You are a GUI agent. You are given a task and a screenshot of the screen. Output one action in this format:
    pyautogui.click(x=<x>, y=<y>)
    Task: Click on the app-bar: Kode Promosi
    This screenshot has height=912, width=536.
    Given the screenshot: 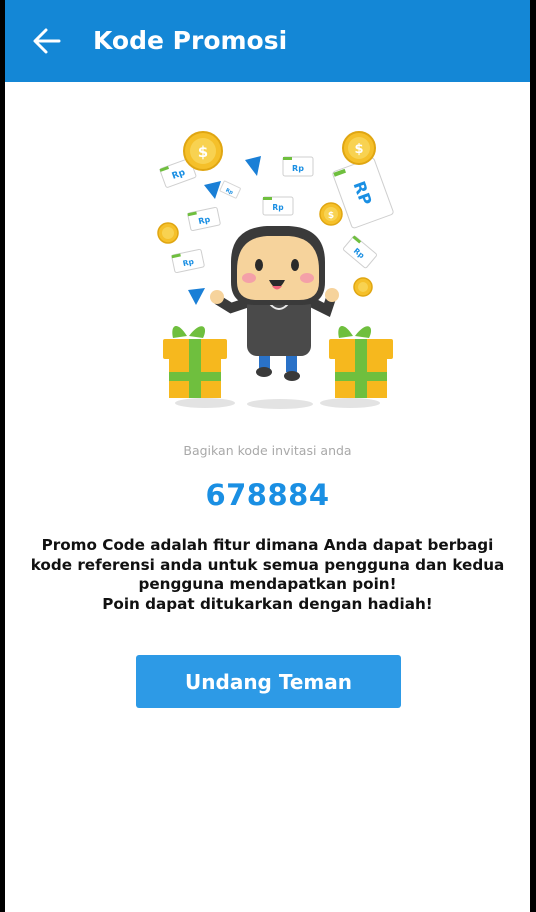 What is the action you would take?
    pyautogui.click(x=267, y=41)
    